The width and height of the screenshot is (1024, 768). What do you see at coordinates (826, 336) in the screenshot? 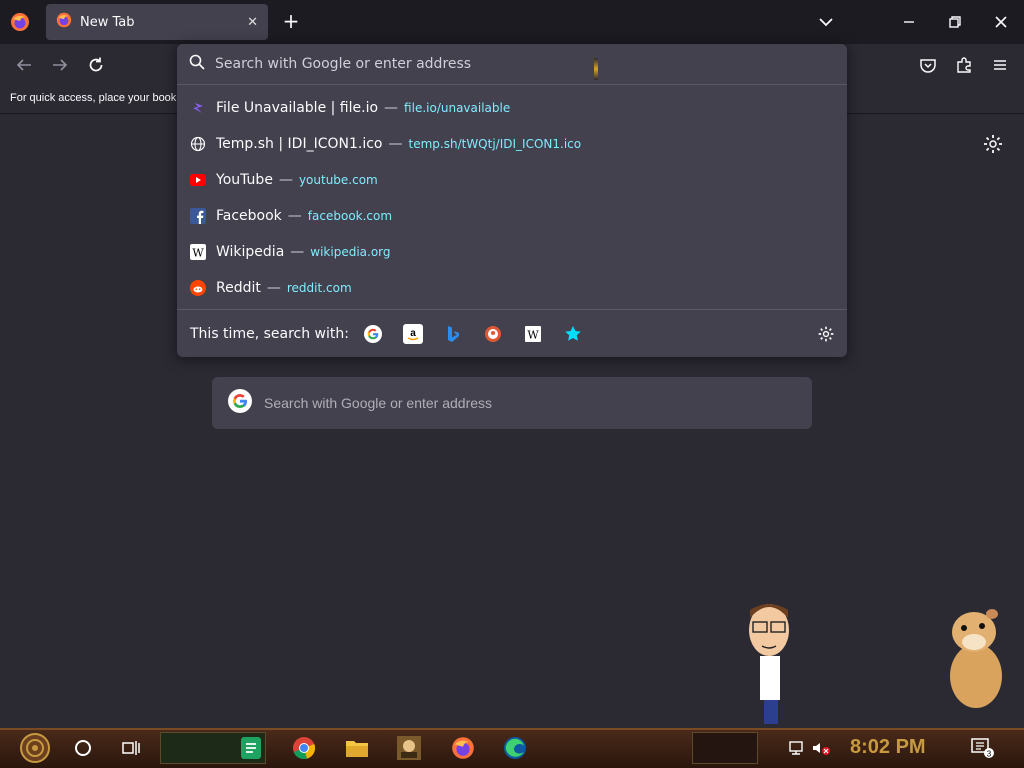
I see `search-settings-gear-icon` at bounding box center [826, 336].